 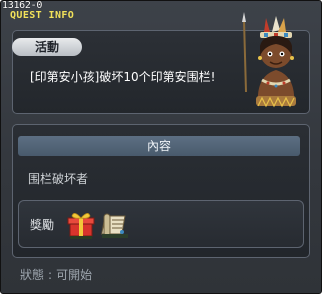 I want to click on window-title: QUEST INFO, so click(x=42, y=15).